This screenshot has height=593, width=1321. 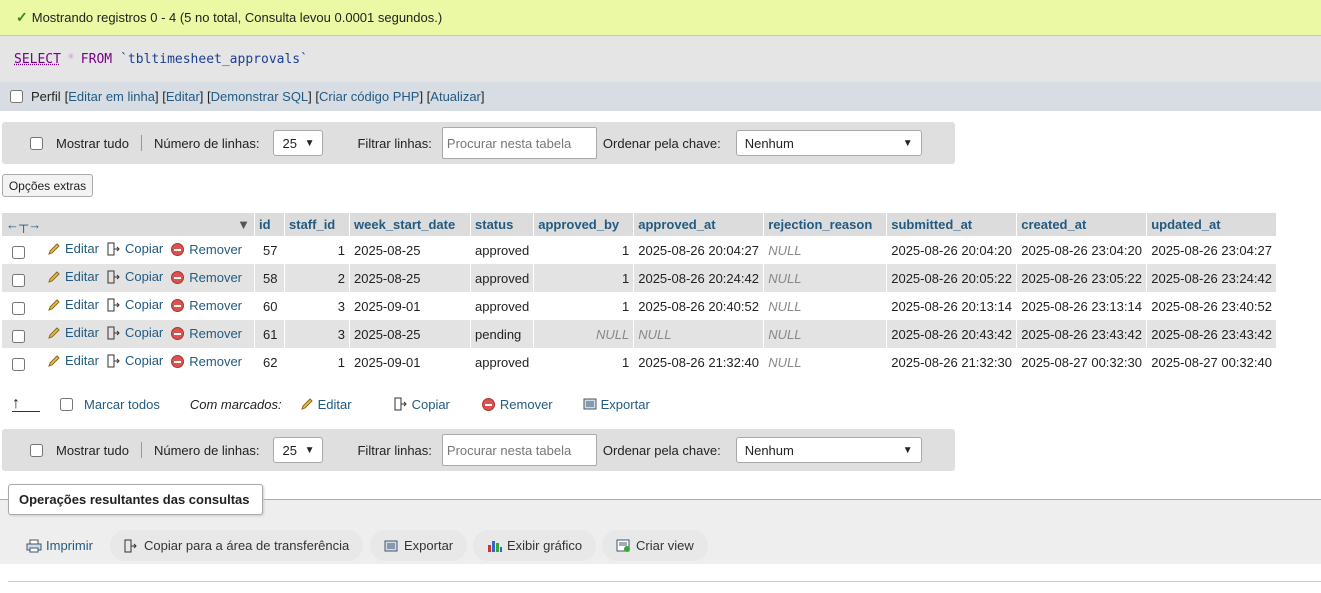 I want to click on bulk-remove-button: Remover, so click(x=517, y=404).